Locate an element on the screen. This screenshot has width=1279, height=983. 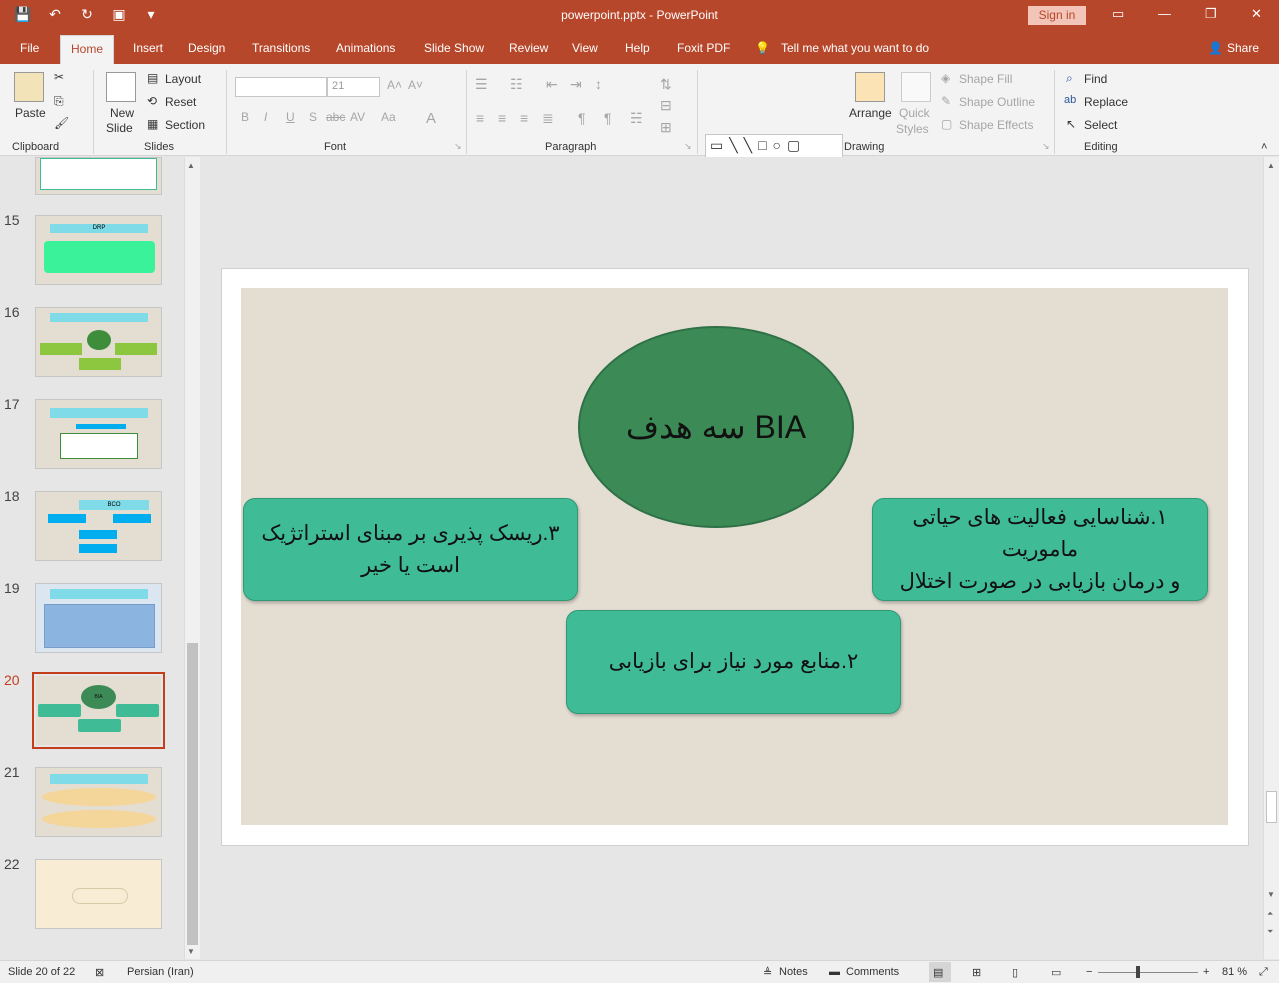
slide-sorter-icon: ⊞ is located at coordinates (976, 972).